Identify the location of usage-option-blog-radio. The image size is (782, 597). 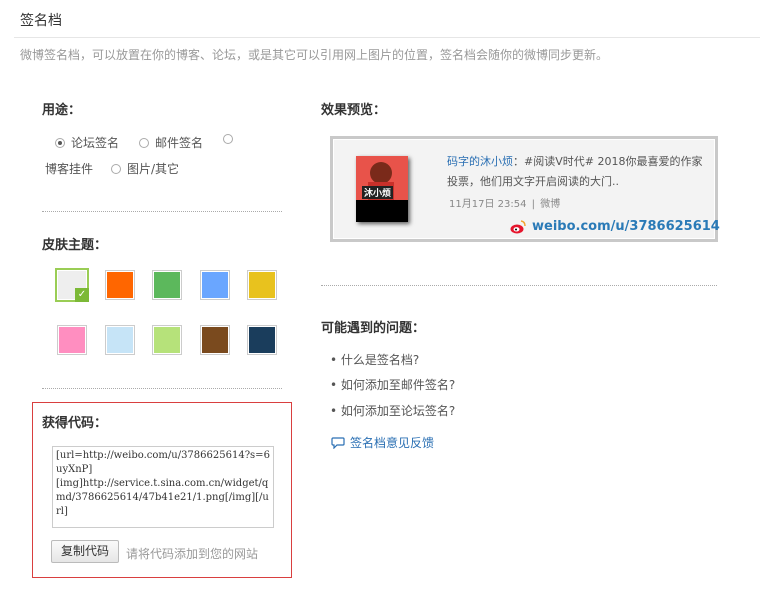
(231, 139).